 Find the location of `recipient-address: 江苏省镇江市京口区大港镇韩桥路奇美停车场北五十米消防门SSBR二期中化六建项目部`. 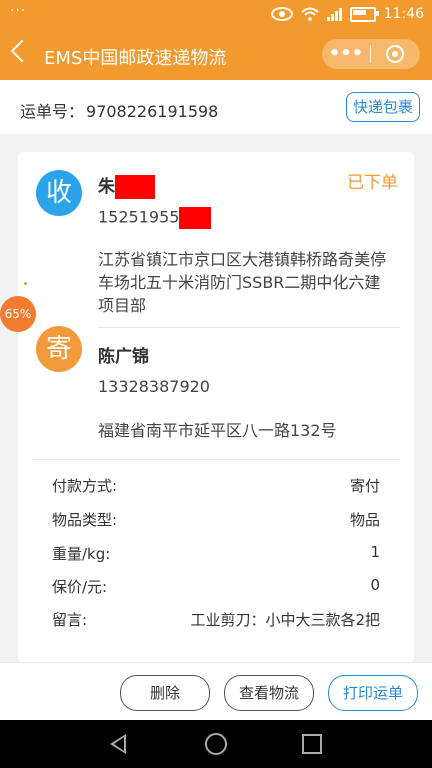

recipient-address: 江苏省镇江市京口区大港镇韩桥路奇美停车场北五十米消防门SSBR二期中化六建项目部 is located at coordinates (242, 282).